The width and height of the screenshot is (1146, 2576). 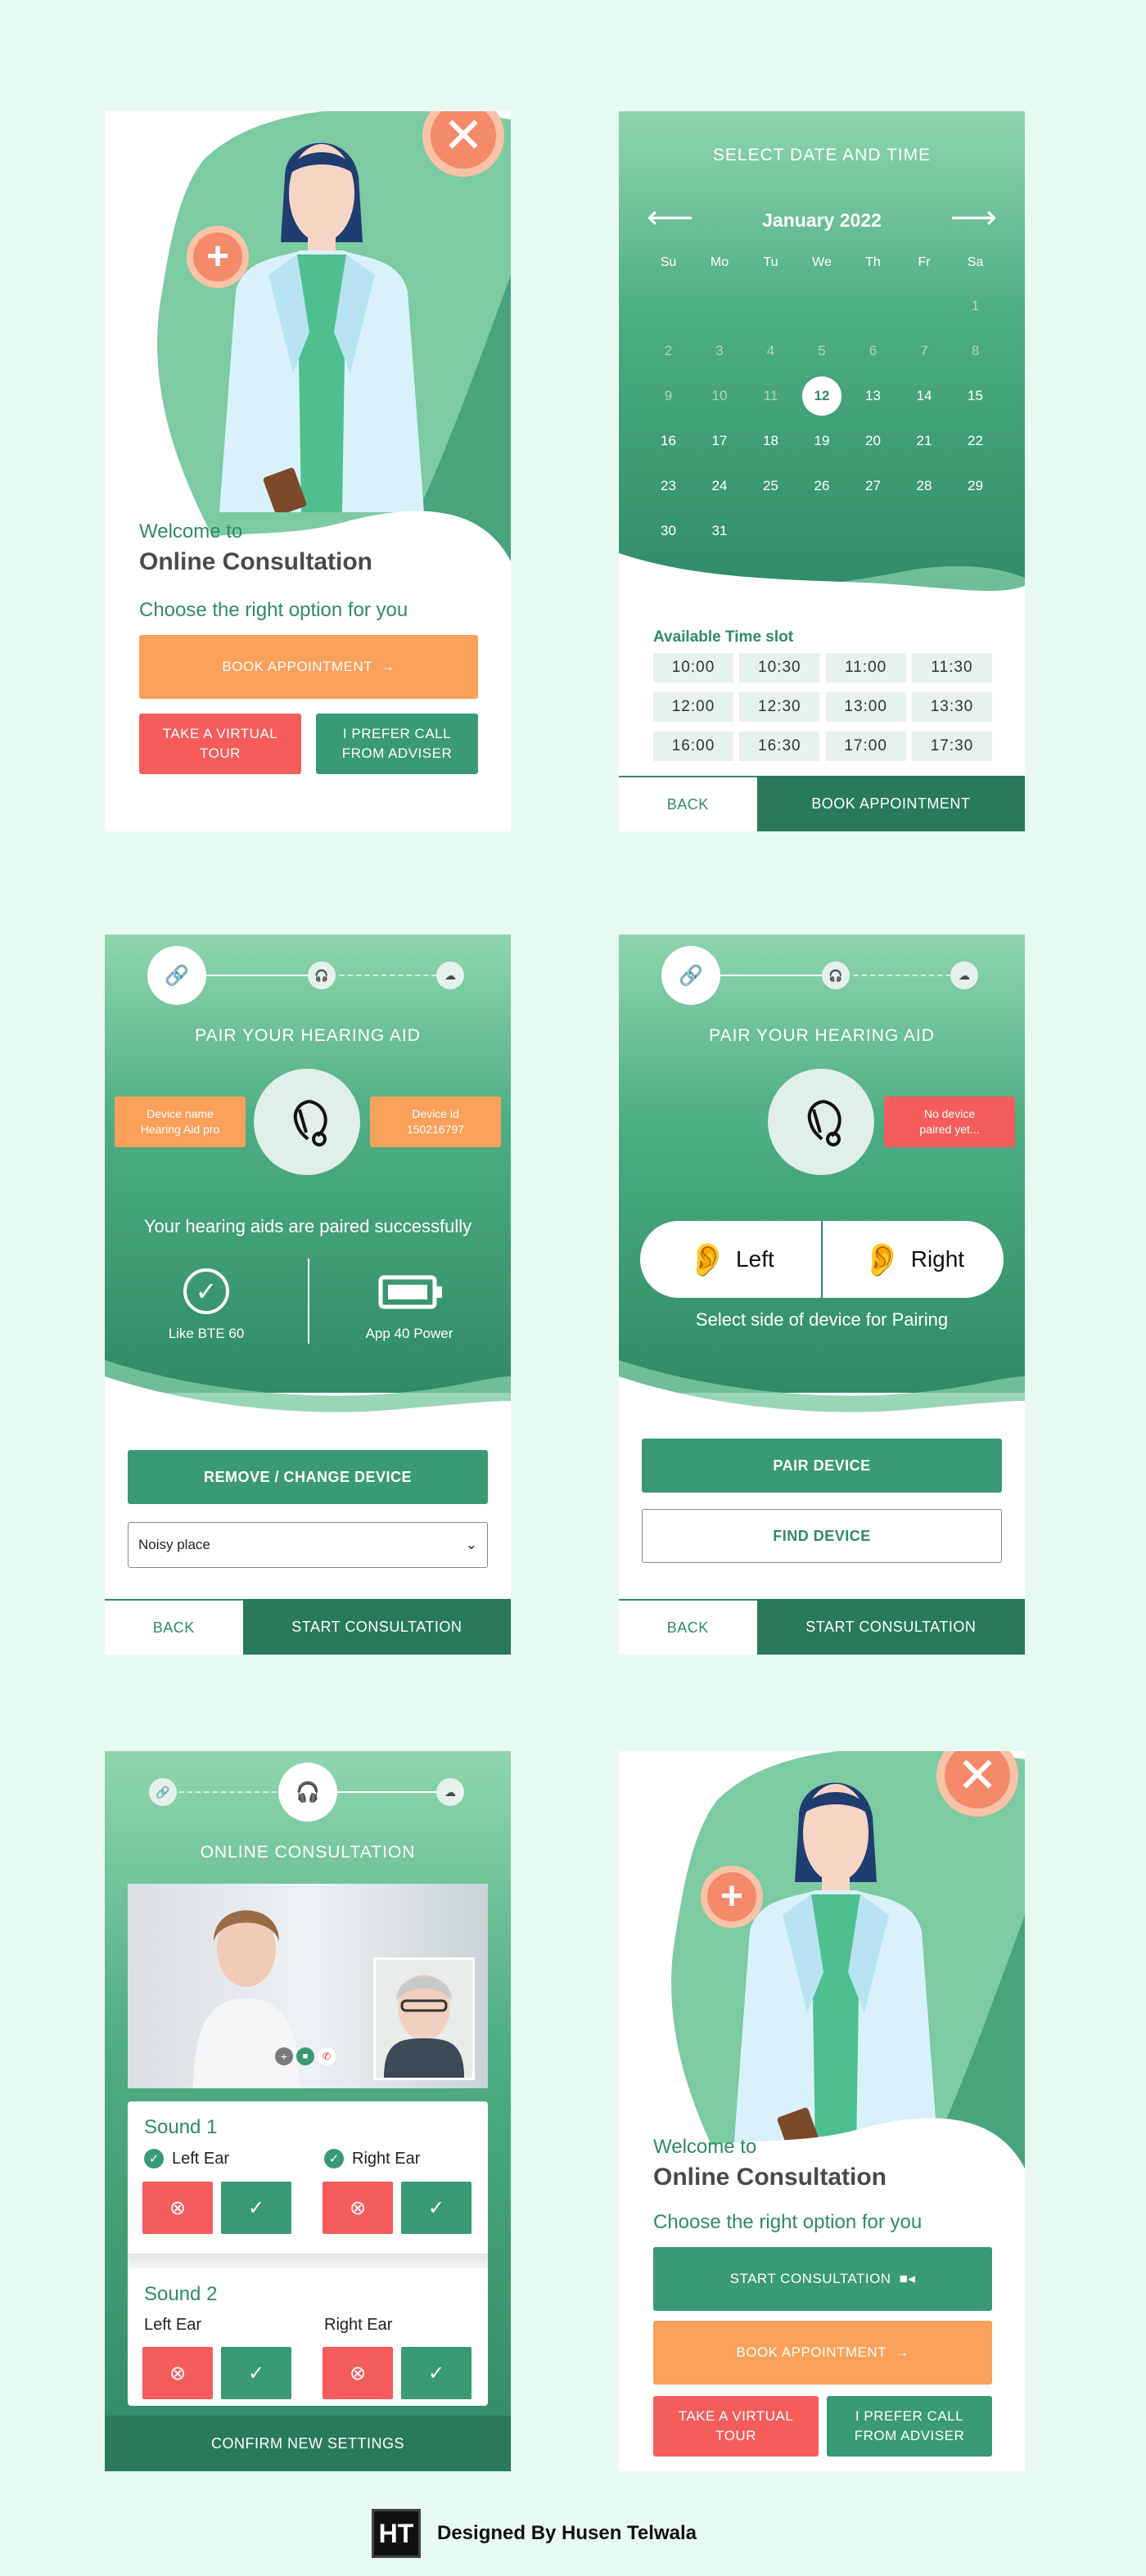 I want to click on sound-1-title: Sound 1, so click(x=181, y=2127).